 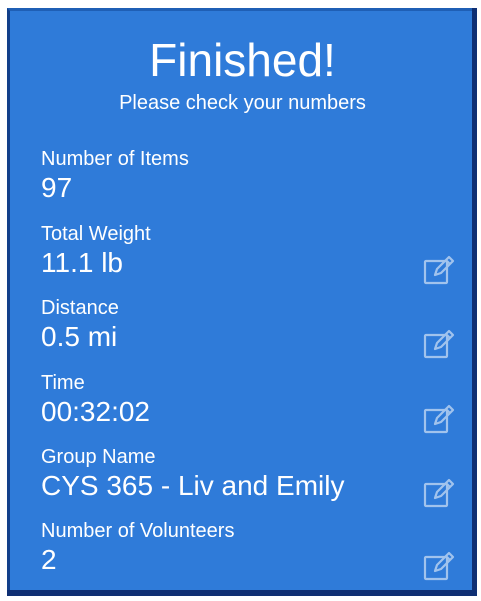 I want to click on edit-number-of-volunteers-icon, so click(x=439, y=567).